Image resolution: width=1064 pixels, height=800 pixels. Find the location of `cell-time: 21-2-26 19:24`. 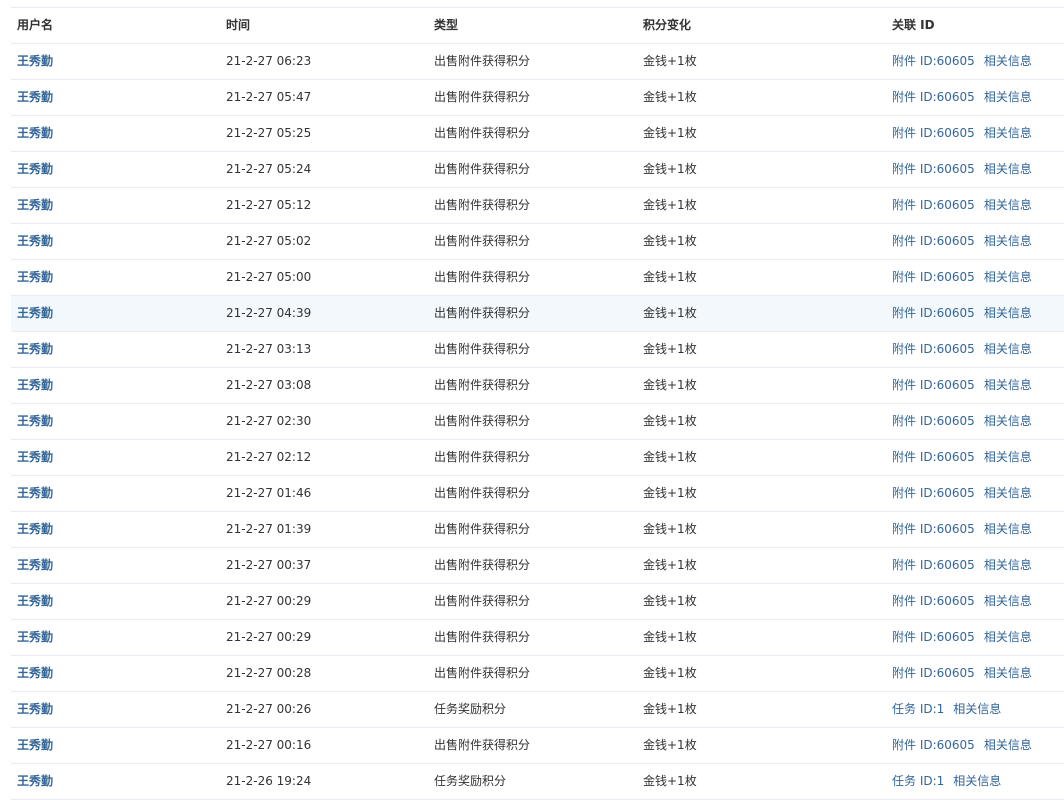

cell-time: 21-2-26 19:24 is located at coordinates (269, 781).